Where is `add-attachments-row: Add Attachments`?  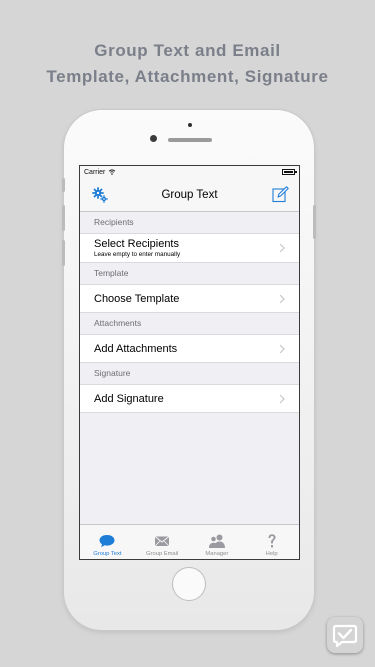
add-attachments-row: Add Attachments is located at coordinates (189, 348).